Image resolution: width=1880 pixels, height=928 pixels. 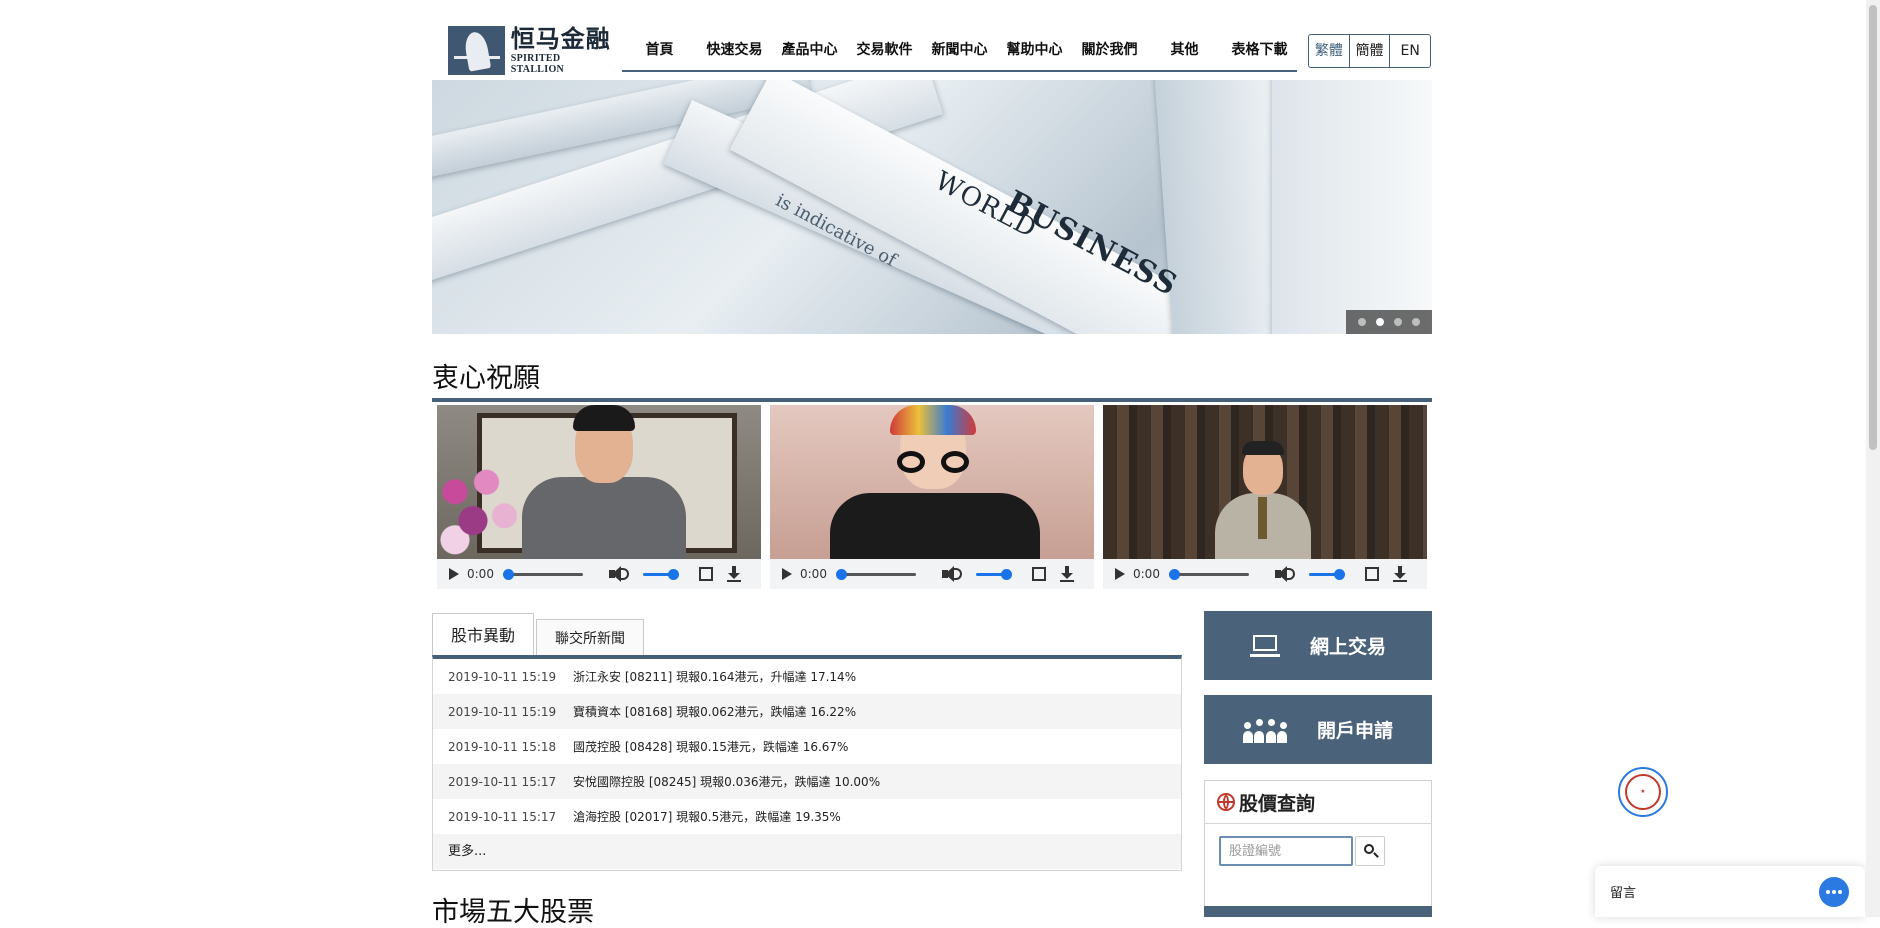 I want to click on stock-quote-panel: 股價查詢, so click(x=1318, y=848).